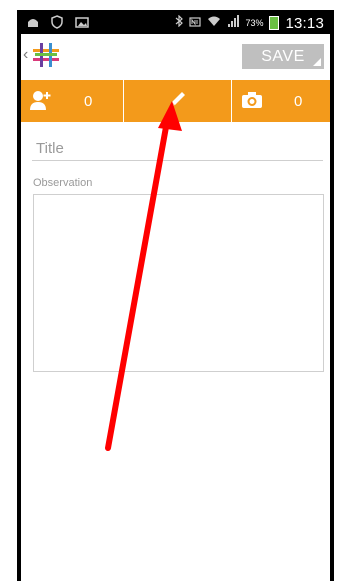 This screenshot has width=344, height=581. Describe the element at coordinates (214, 23) in the screenshot. I see `wifi-icon` at that location.